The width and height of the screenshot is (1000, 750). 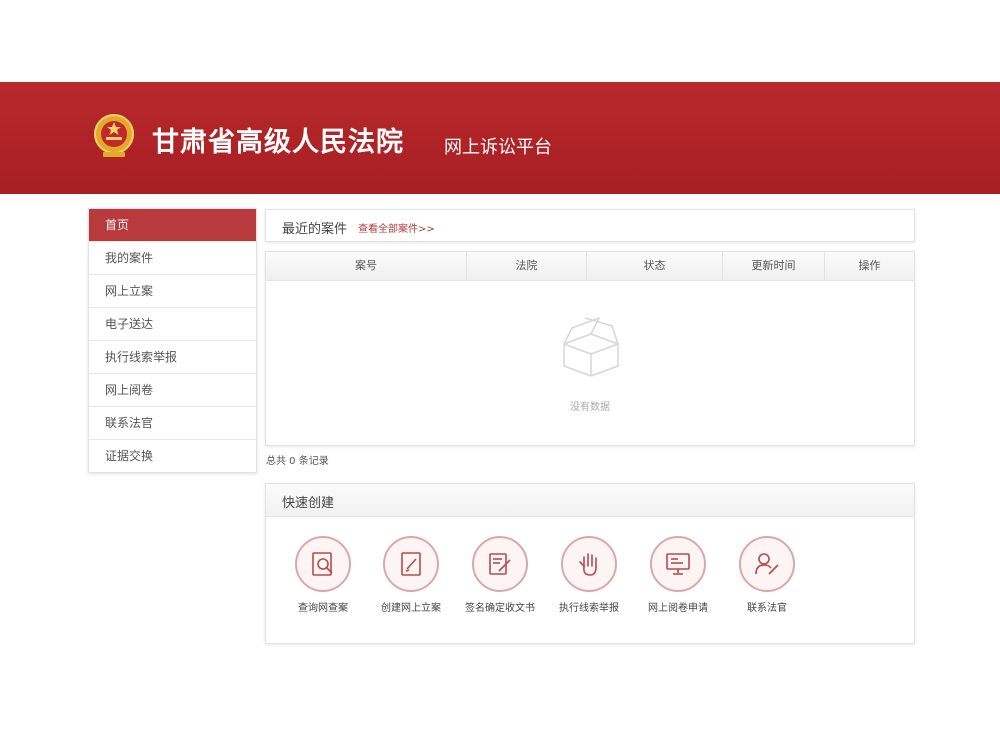 What do you see at coordinates (655, 266) in the screenshot?
I see `column-status: 状态` at bounding box center [655, 266].